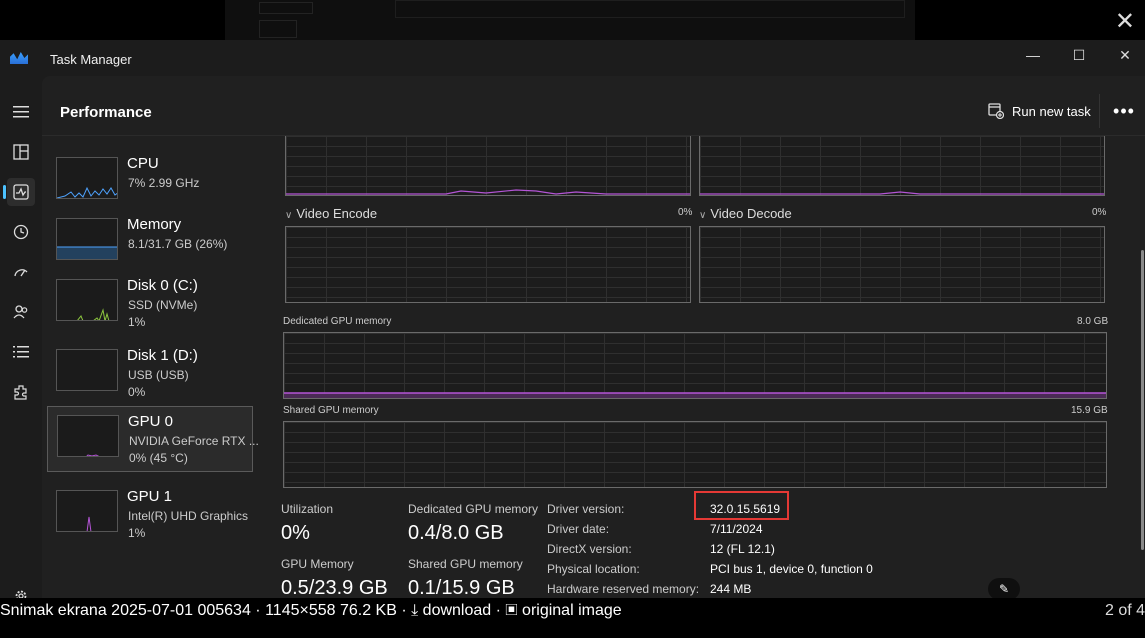  I want to click on gpu-memory-value: 0.5/23.9 GB, so click(334, 588).